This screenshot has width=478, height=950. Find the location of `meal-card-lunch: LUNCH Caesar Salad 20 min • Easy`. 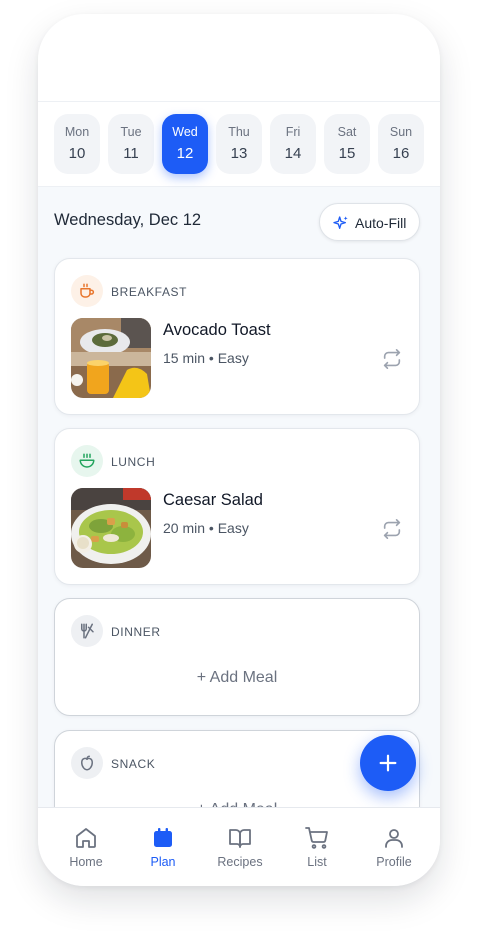

meal-card-lunch: LUNCH Caesar Salad 20 min • Easy is located at coordinates (237, 506).